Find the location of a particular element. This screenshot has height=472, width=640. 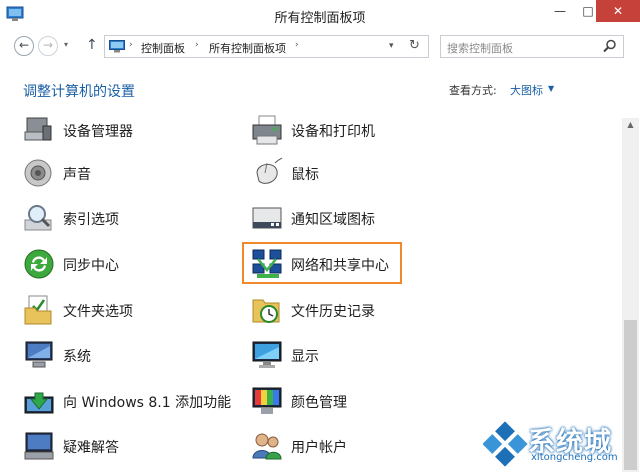

item-display: 显示 is located at coordinates (361, 359).